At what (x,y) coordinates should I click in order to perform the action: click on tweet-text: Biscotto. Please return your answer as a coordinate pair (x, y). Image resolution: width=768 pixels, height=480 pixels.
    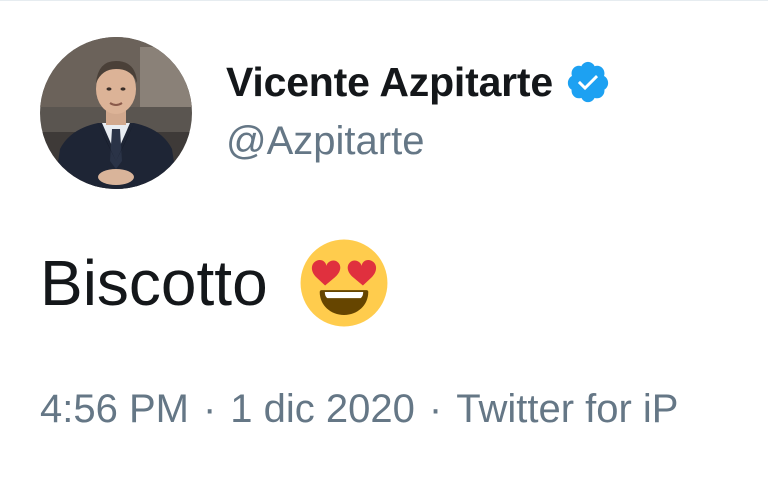
    Looking at the image, I should click on (215, 283).